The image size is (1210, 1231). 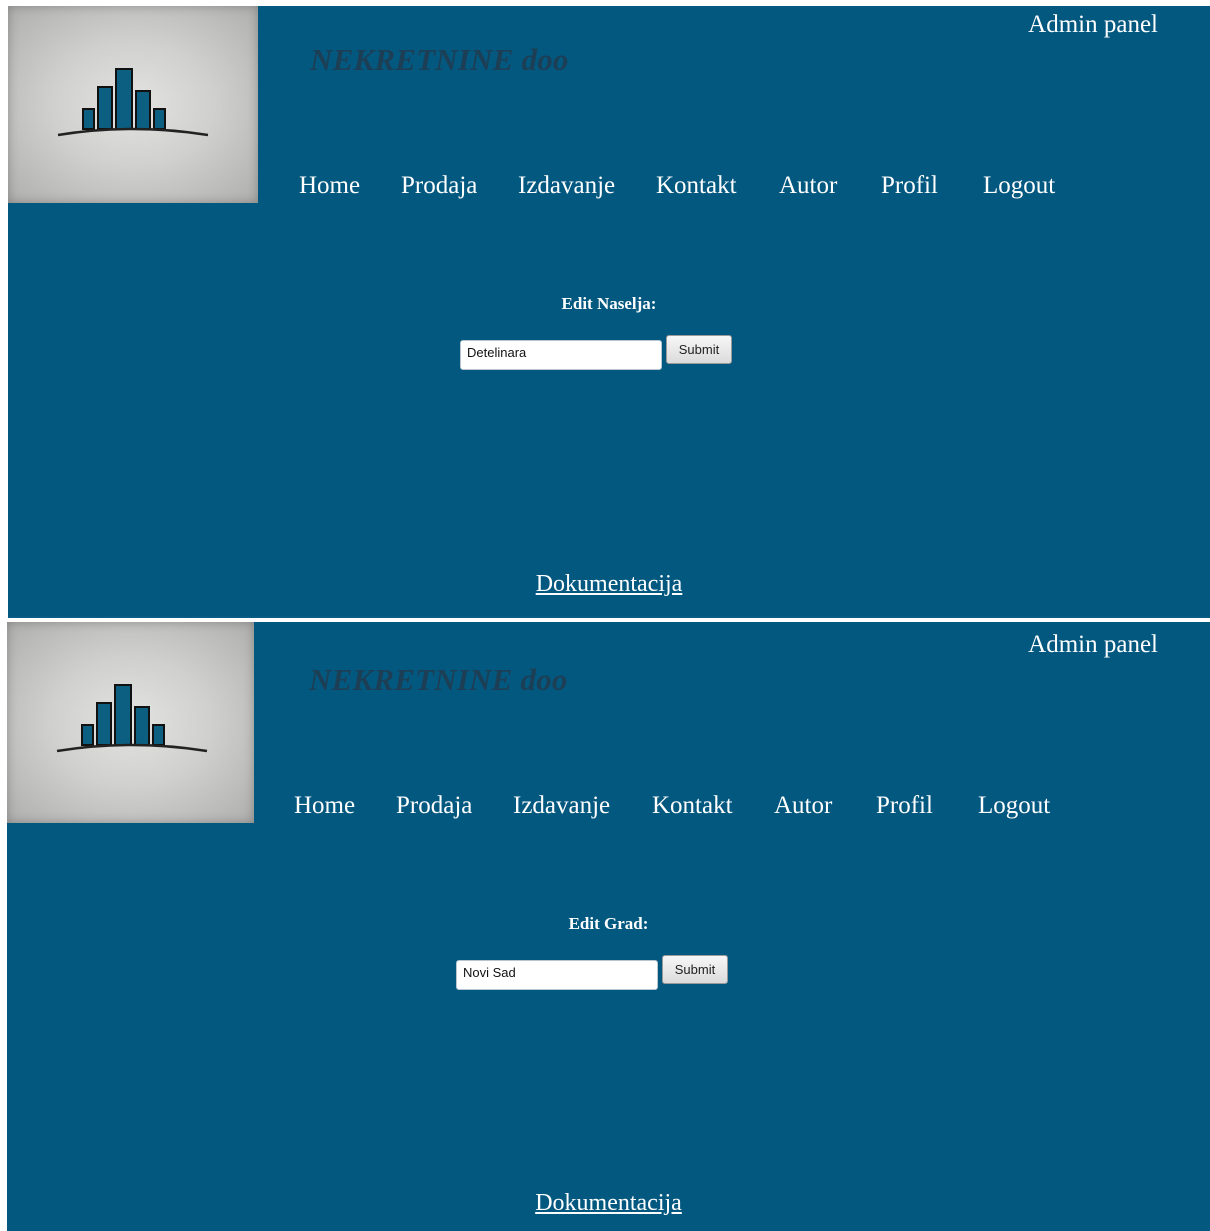 I want to click on form-title: Edit Naselja:, so click(x=609, y=303).